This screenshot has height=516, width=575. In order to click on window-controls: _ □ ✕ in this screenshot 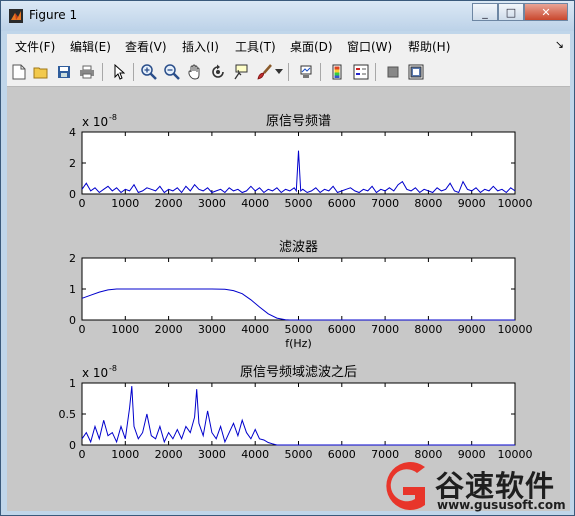, I will do `click(520, 13)`.